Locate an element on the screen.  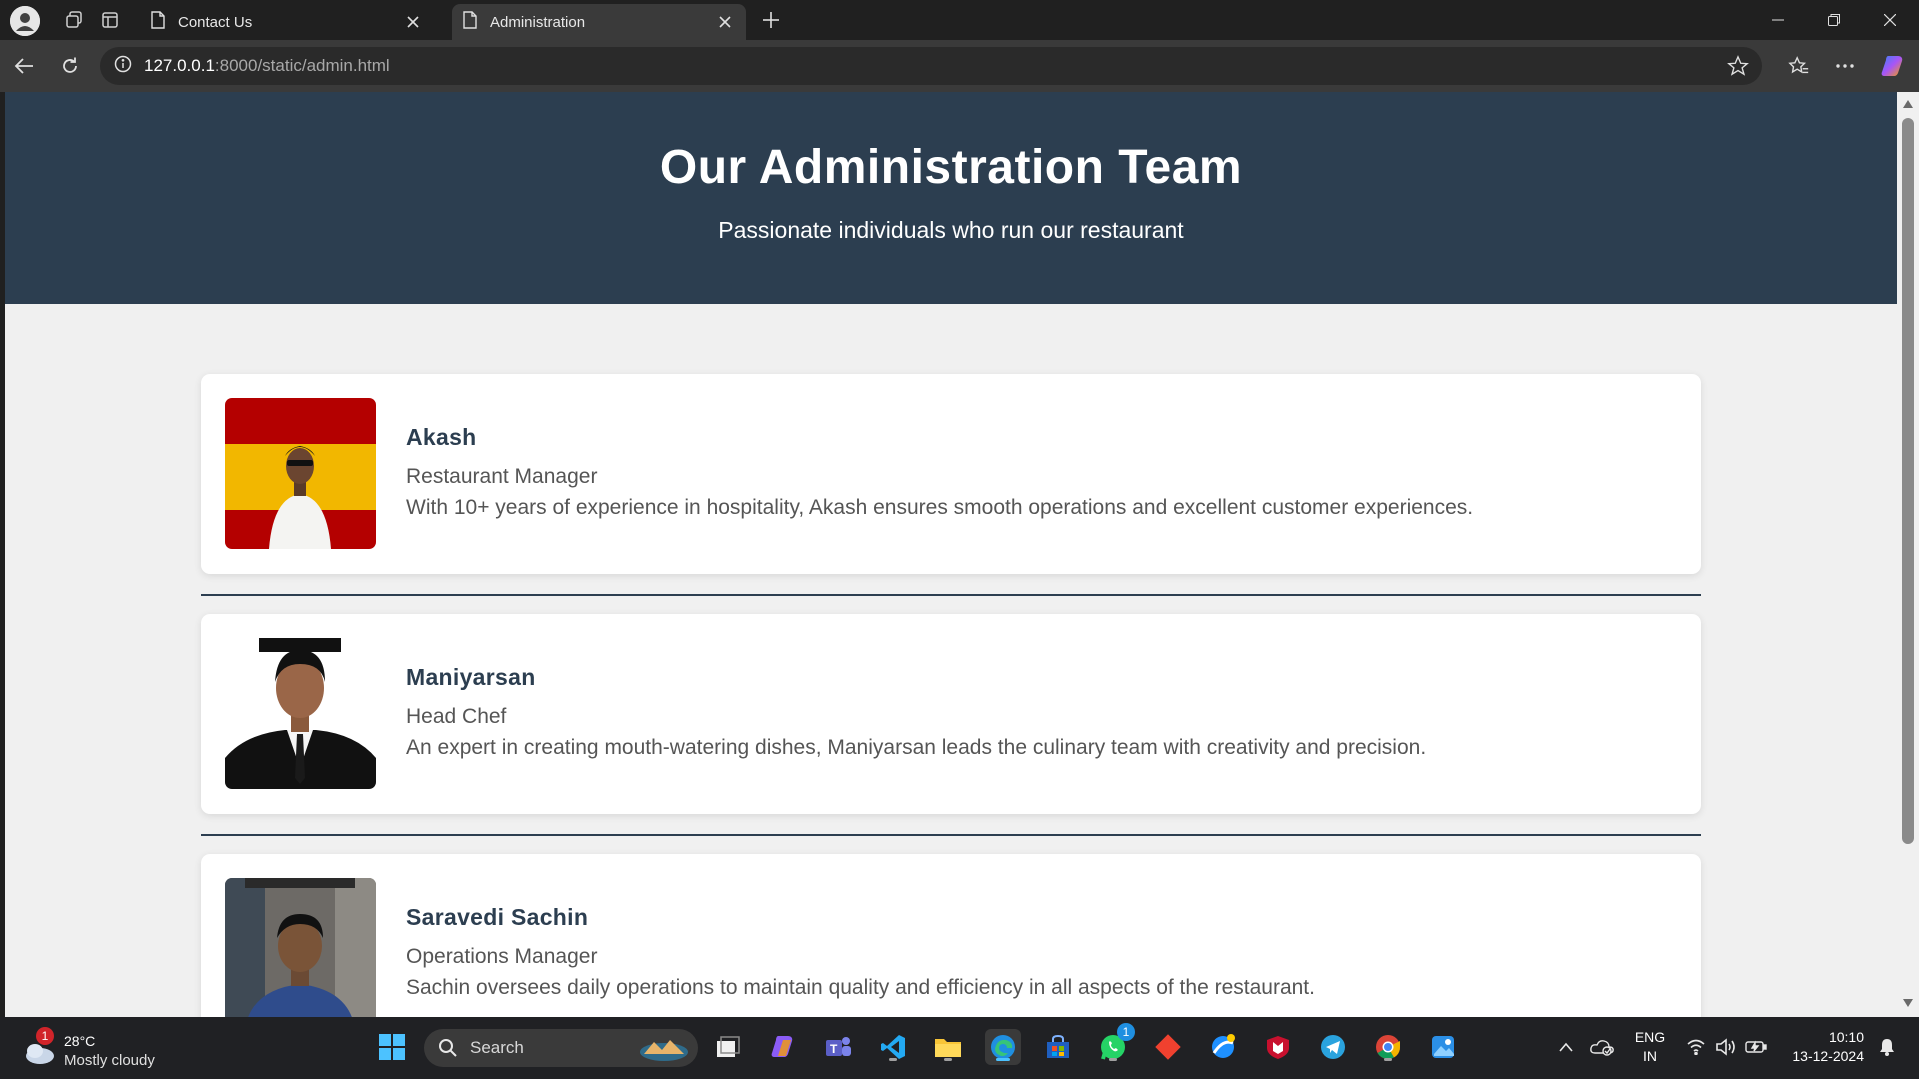
telegram-icon is located at coordinates (1333, 1047).